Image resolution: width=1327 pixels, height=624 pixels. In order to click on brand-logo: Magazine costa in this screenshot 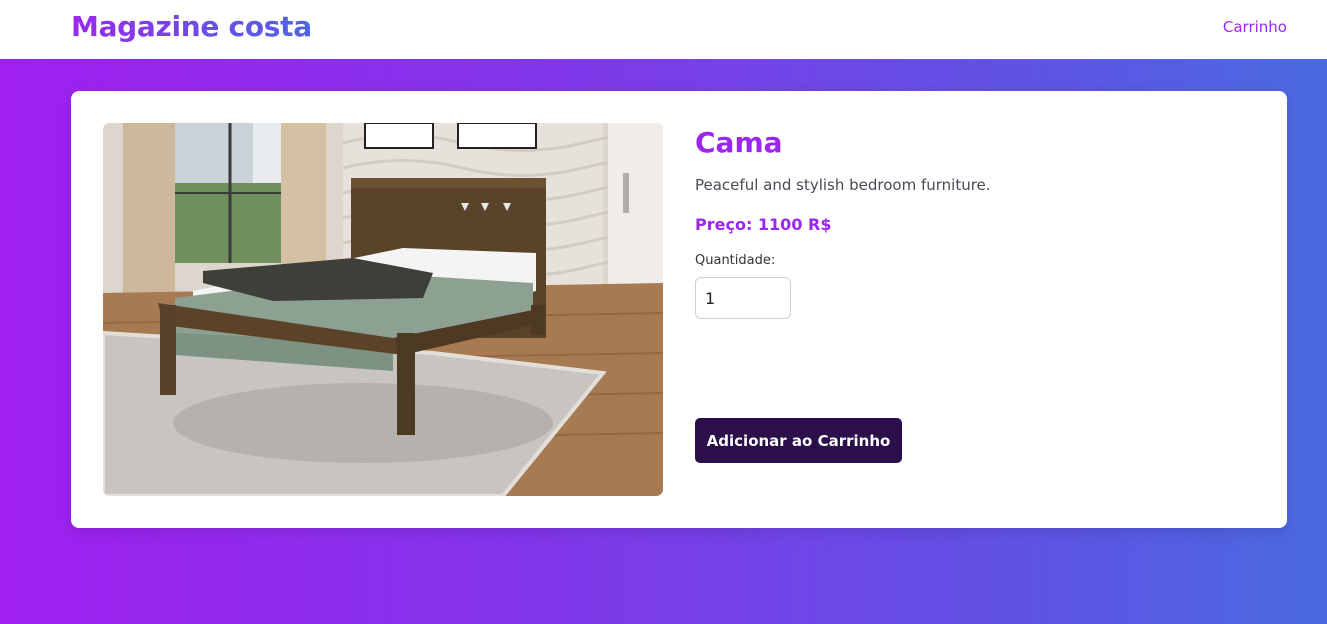, I will do `click(191, 26)`.